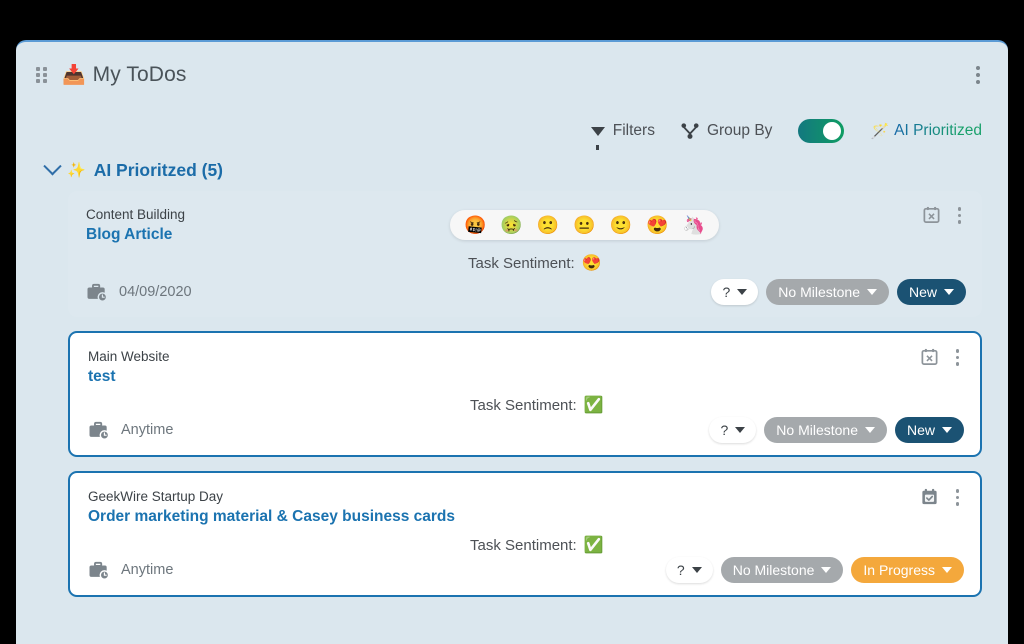 Image resolution: width=1024 pixels, height=644 pixels. Describe the element at coordinates (548, 225) in the screenshot. I see `emoji-option-frown: 🙁` at that location.